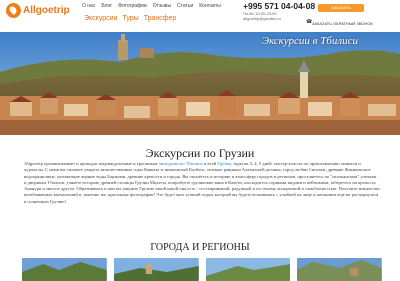  Describe the element at coordinates (210, 6) in the screenshot. I see `nav-item-contacts: Контакты` at that location.